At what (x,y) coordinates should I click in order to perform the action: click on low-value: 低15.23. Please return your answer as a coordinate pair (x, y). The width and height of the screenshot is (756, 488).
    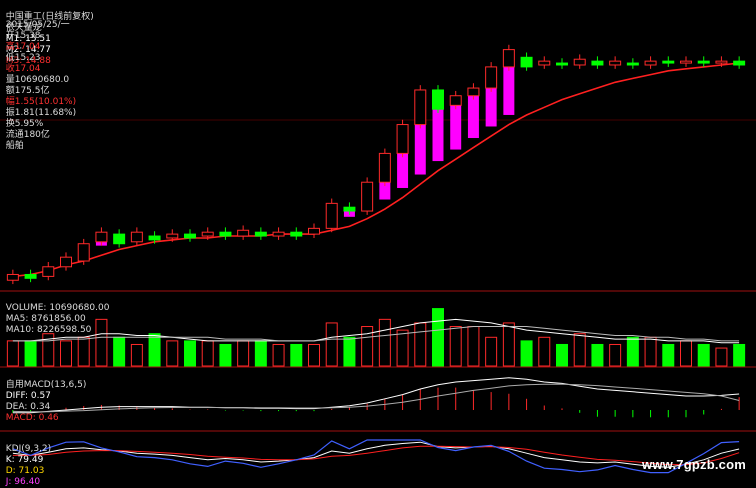
    Looking at the image, I should click on (23, 58).